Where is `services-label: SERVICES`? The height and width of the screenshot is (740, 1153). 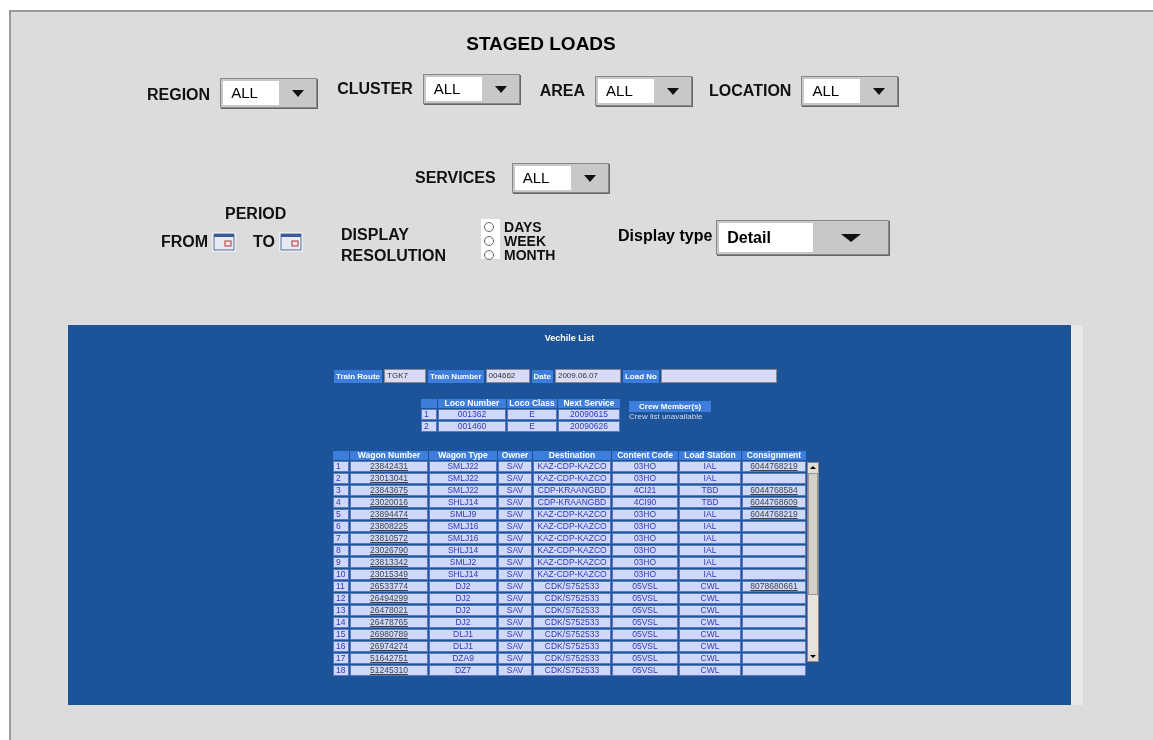 services-label: SERVICES is located at coordinates (455, 178).